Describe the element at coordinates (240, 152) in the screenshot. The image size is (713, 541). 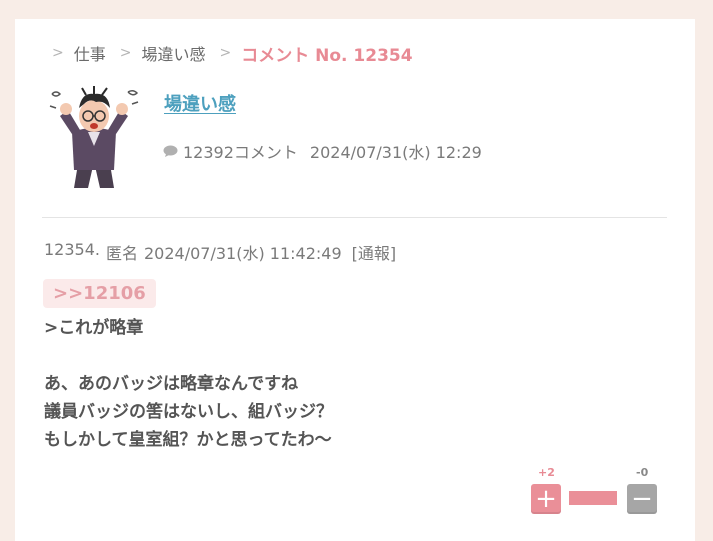
I see `topic-comment-count: 12392コメント` at that location.